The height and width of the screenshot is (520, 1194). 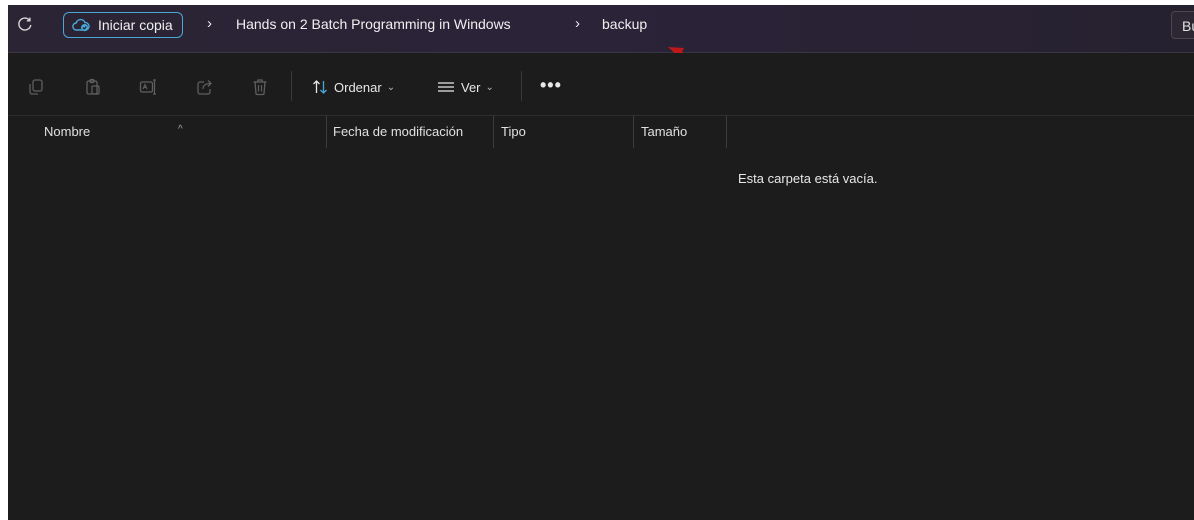 I want to click on breadcrumb-item-parent: Hands on 2 Batch Programming in Windows, so click(x=373, y=24).